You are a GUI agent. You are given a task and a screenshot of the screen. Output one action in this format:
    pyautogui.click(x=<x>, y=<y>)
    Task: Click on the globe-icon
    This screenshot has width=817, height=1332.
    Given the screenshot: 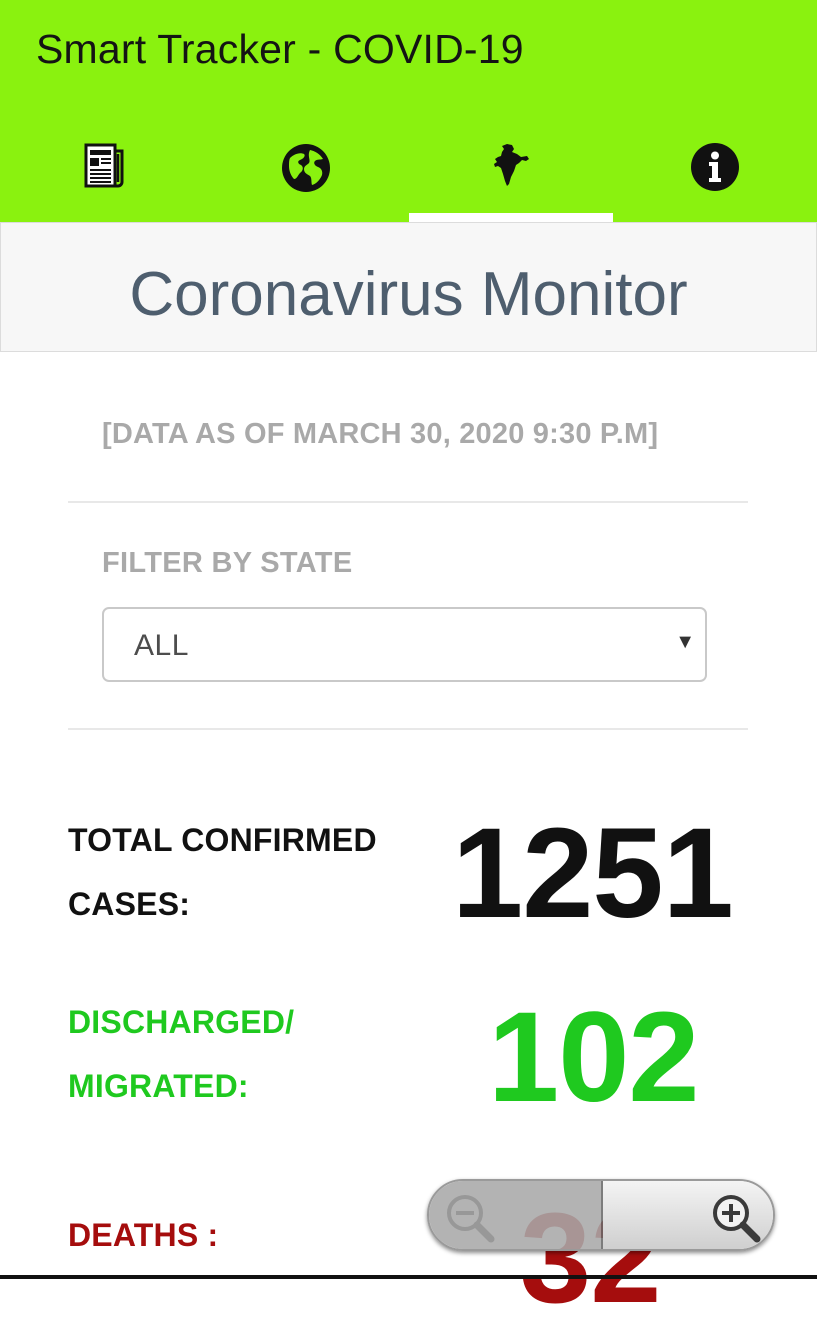 What is the action you would take?
    pyautogui.click(x=306, y=170)
    